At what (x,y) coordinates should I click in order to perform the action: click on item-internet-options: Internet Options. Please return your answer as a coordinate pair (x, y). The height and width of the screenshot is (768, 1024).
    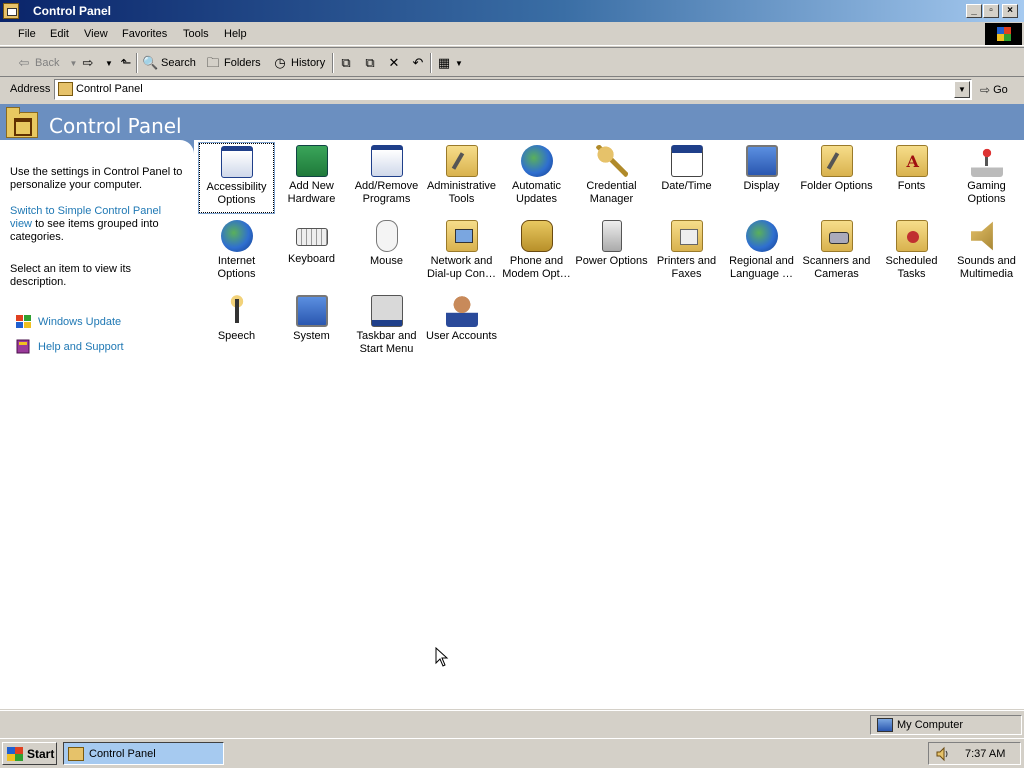
    Looking at the image, I should click on (236, 253).